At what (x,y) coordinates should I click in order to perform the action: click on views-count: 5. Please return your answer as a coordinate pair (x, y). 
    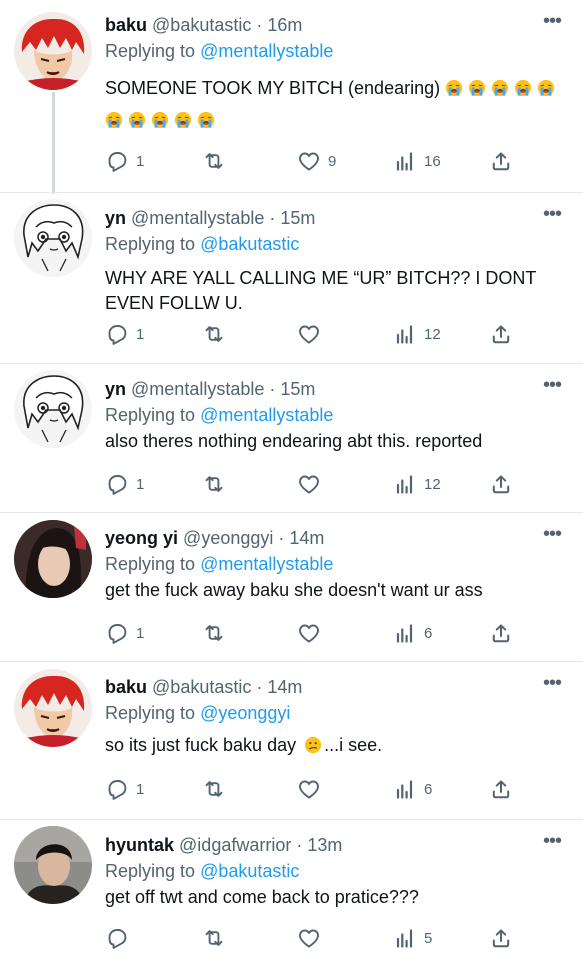
    Looking at the image, I should click on (428, 938).